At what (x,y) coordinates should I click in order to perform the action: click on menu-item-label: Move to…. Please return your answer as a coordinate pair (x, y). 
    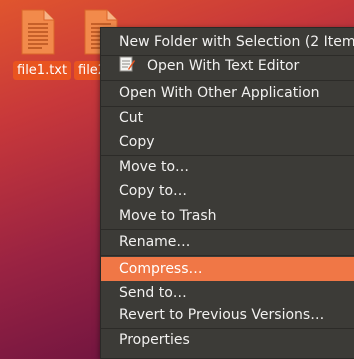
    Looking at the image, I should click on (154, 167).